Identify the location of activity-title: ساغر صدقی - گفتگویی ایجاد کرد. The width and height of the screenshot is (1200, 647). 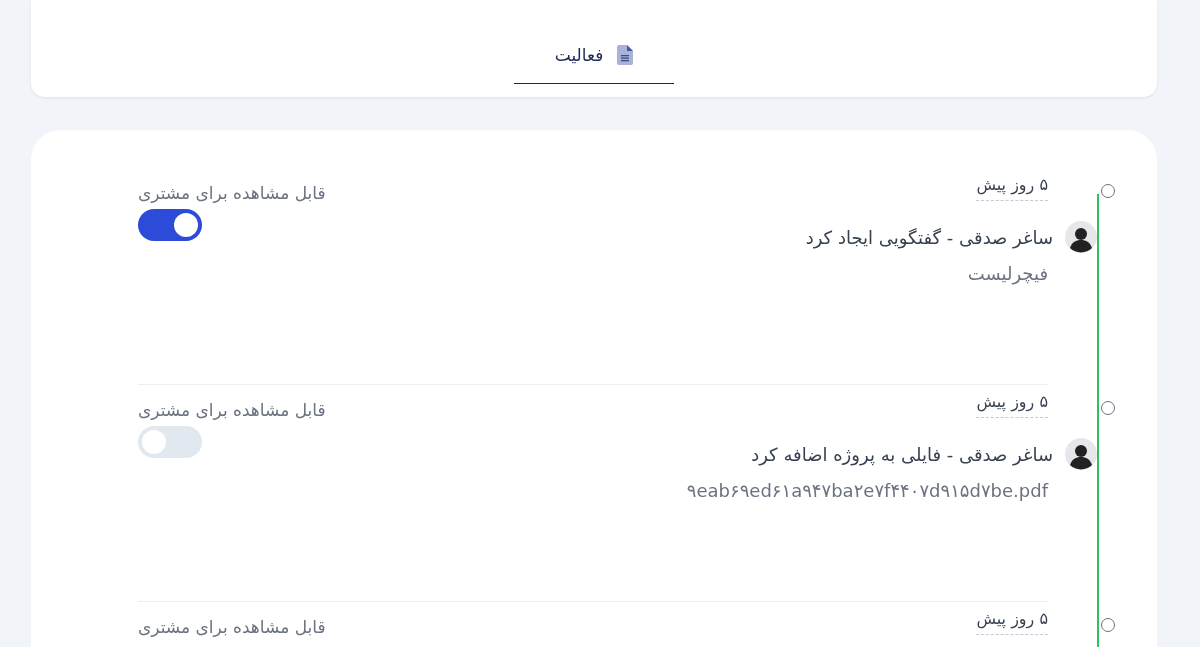
(929, 237).